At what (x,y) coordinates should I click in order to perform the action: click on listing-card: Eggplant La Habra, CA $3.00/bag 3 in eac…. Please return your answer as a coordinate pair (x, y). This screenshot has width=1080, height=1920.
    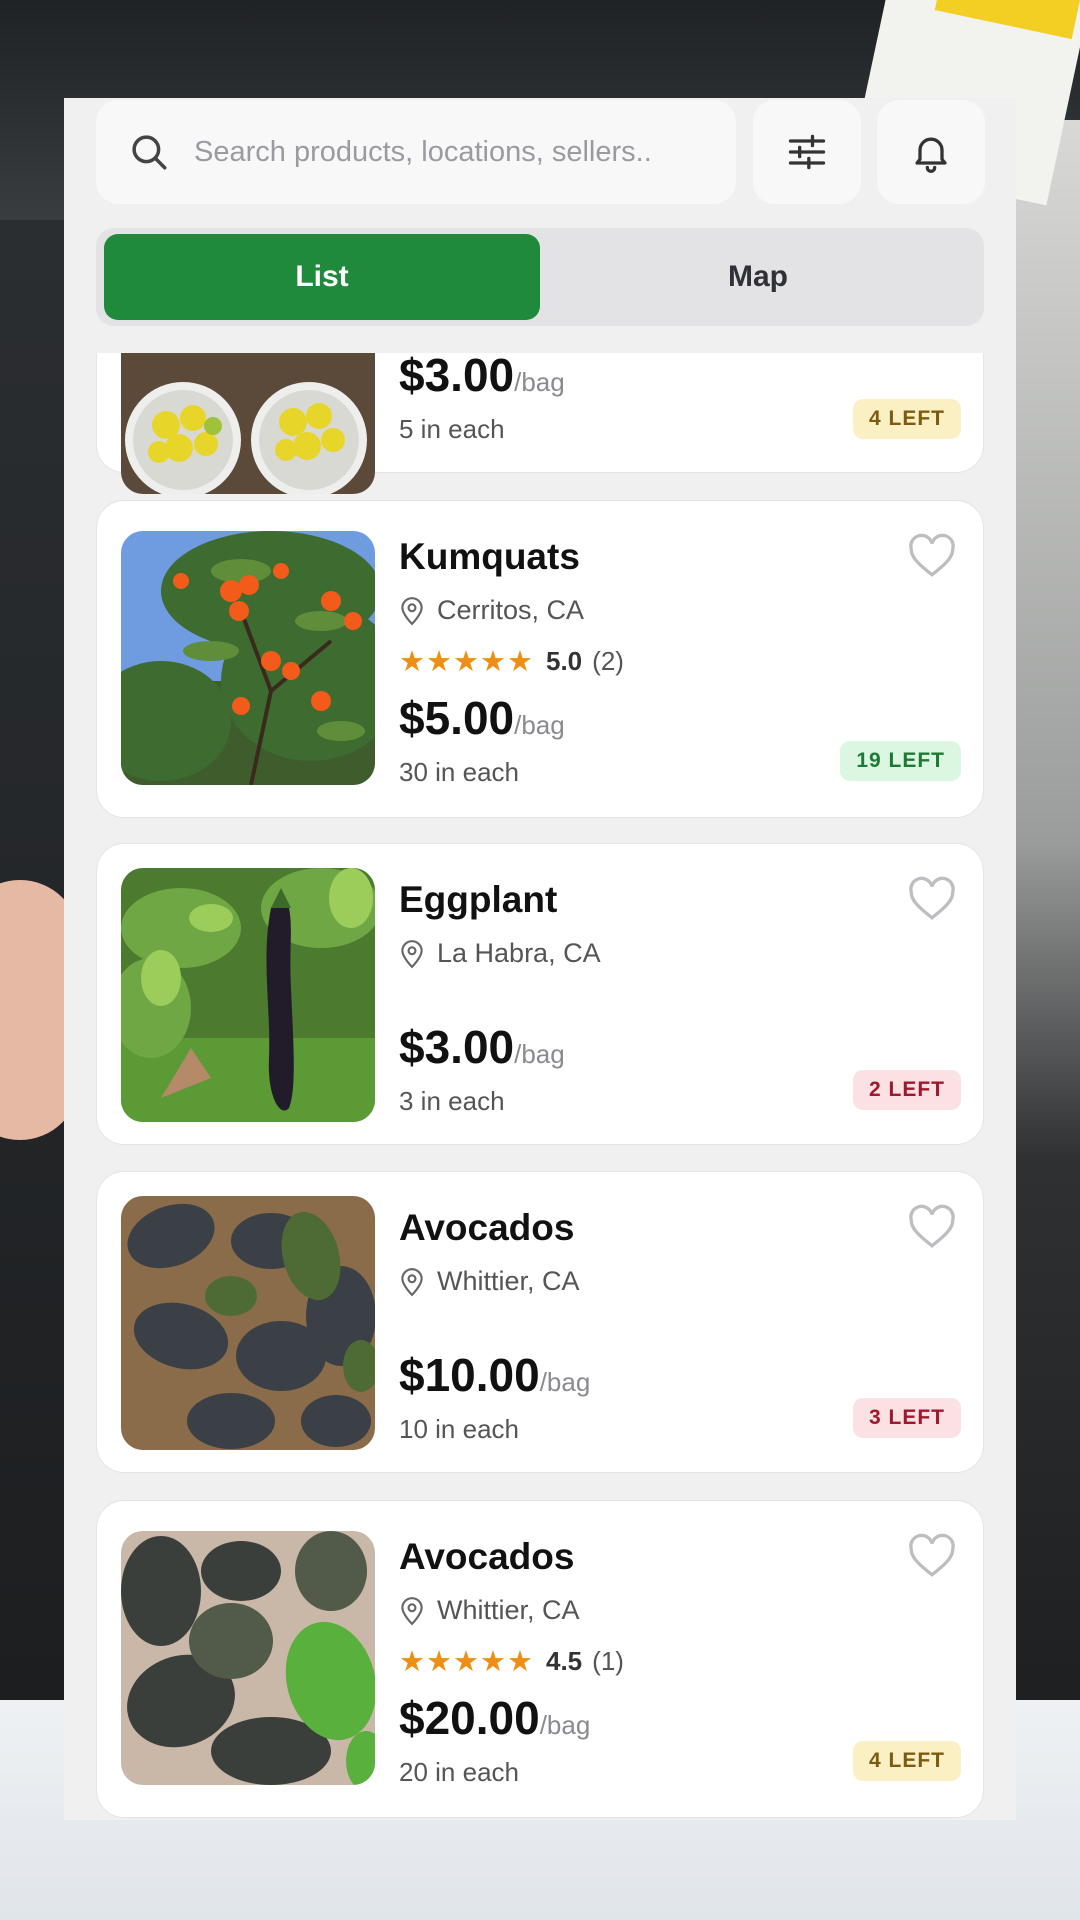
    Looking at the image, I should click on (540, 994).